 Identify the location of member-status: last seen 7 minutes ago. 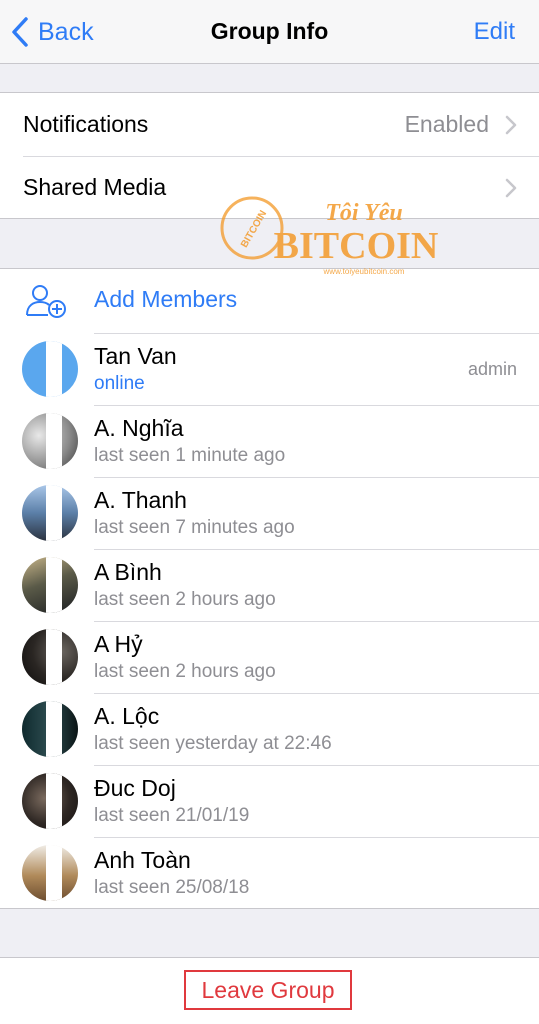
(194, 527).